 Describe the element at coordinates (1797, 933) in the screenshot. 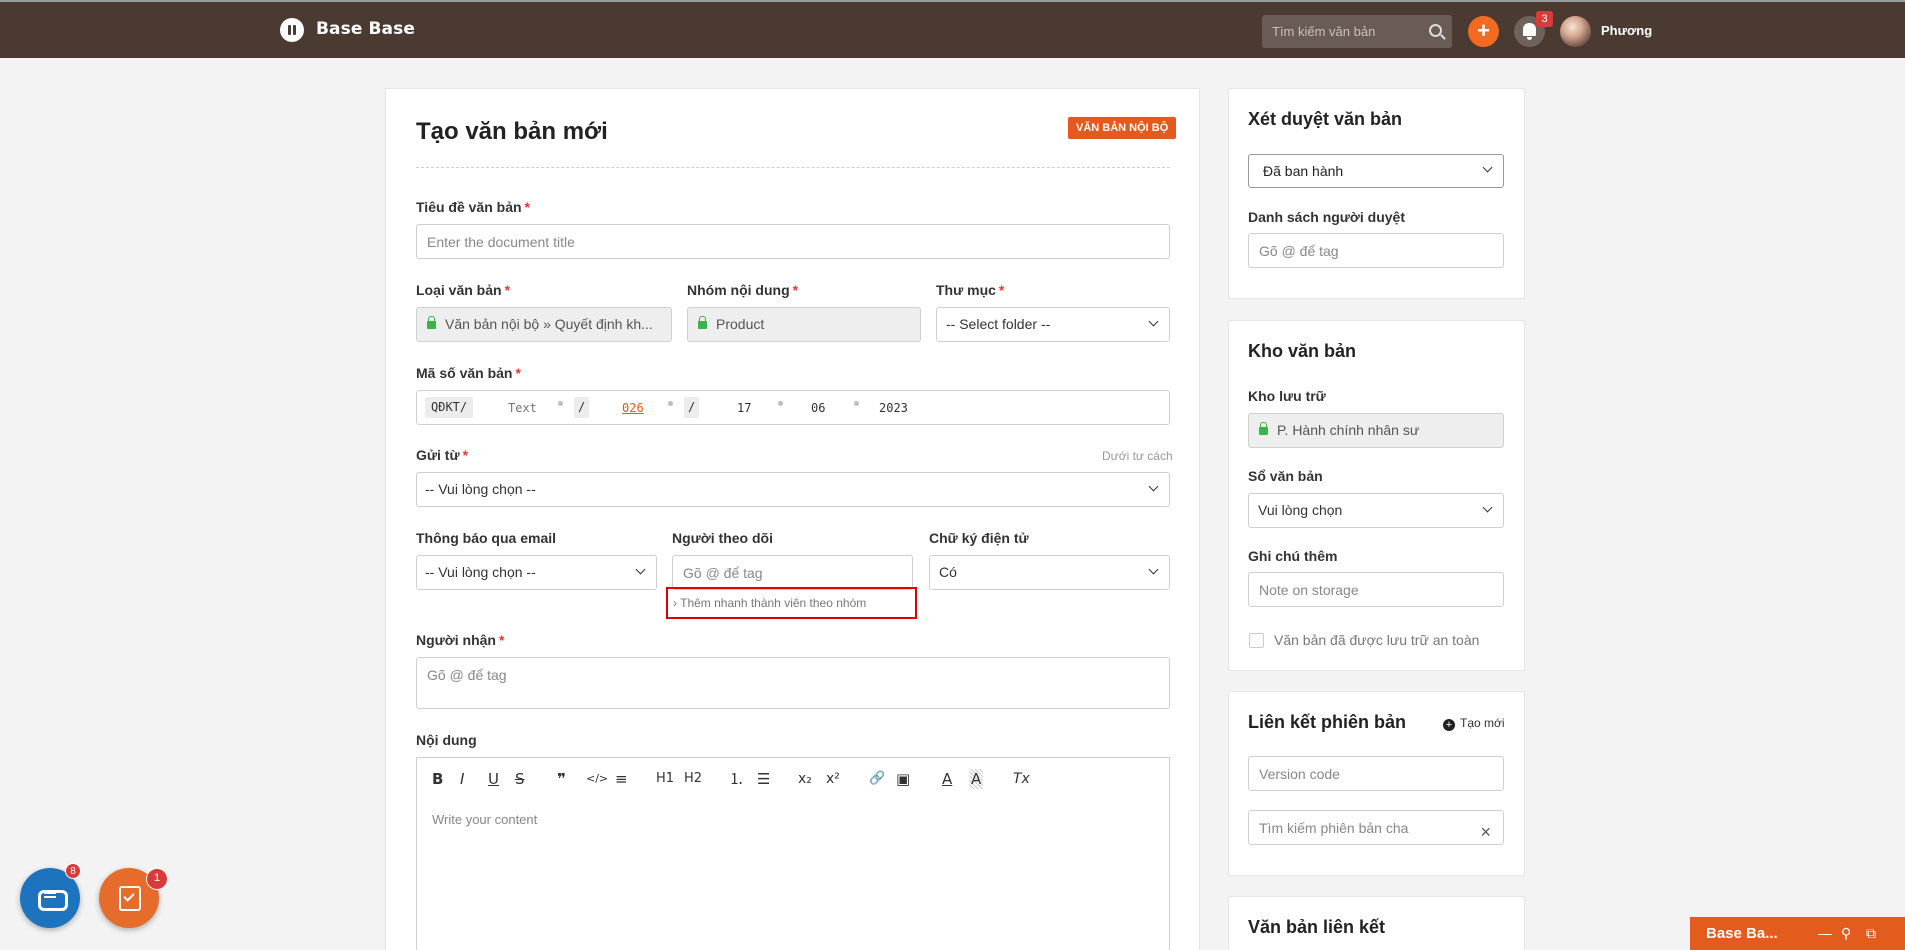

I see `minimized-window: Base Ba... — ⚲ ⧉` at that location.